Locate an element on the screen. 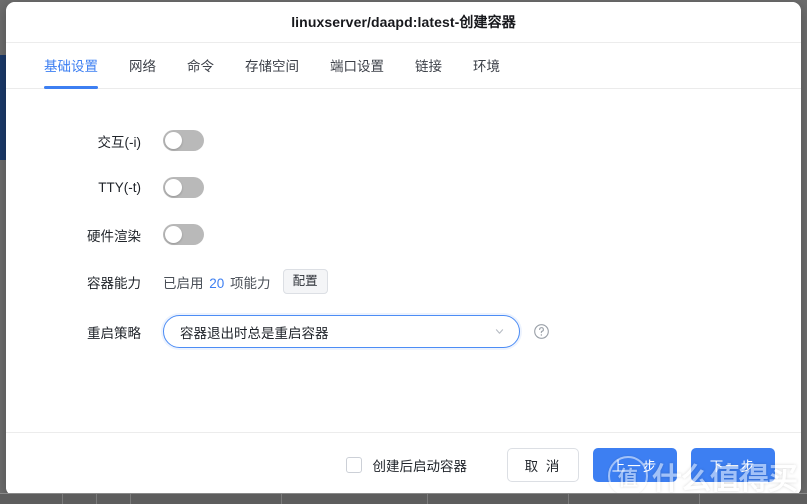 The width and height of the screenshot is (807, 504). restart-policy-control: 容器退出时总是重启容器 is located at coordinates (356, 331).